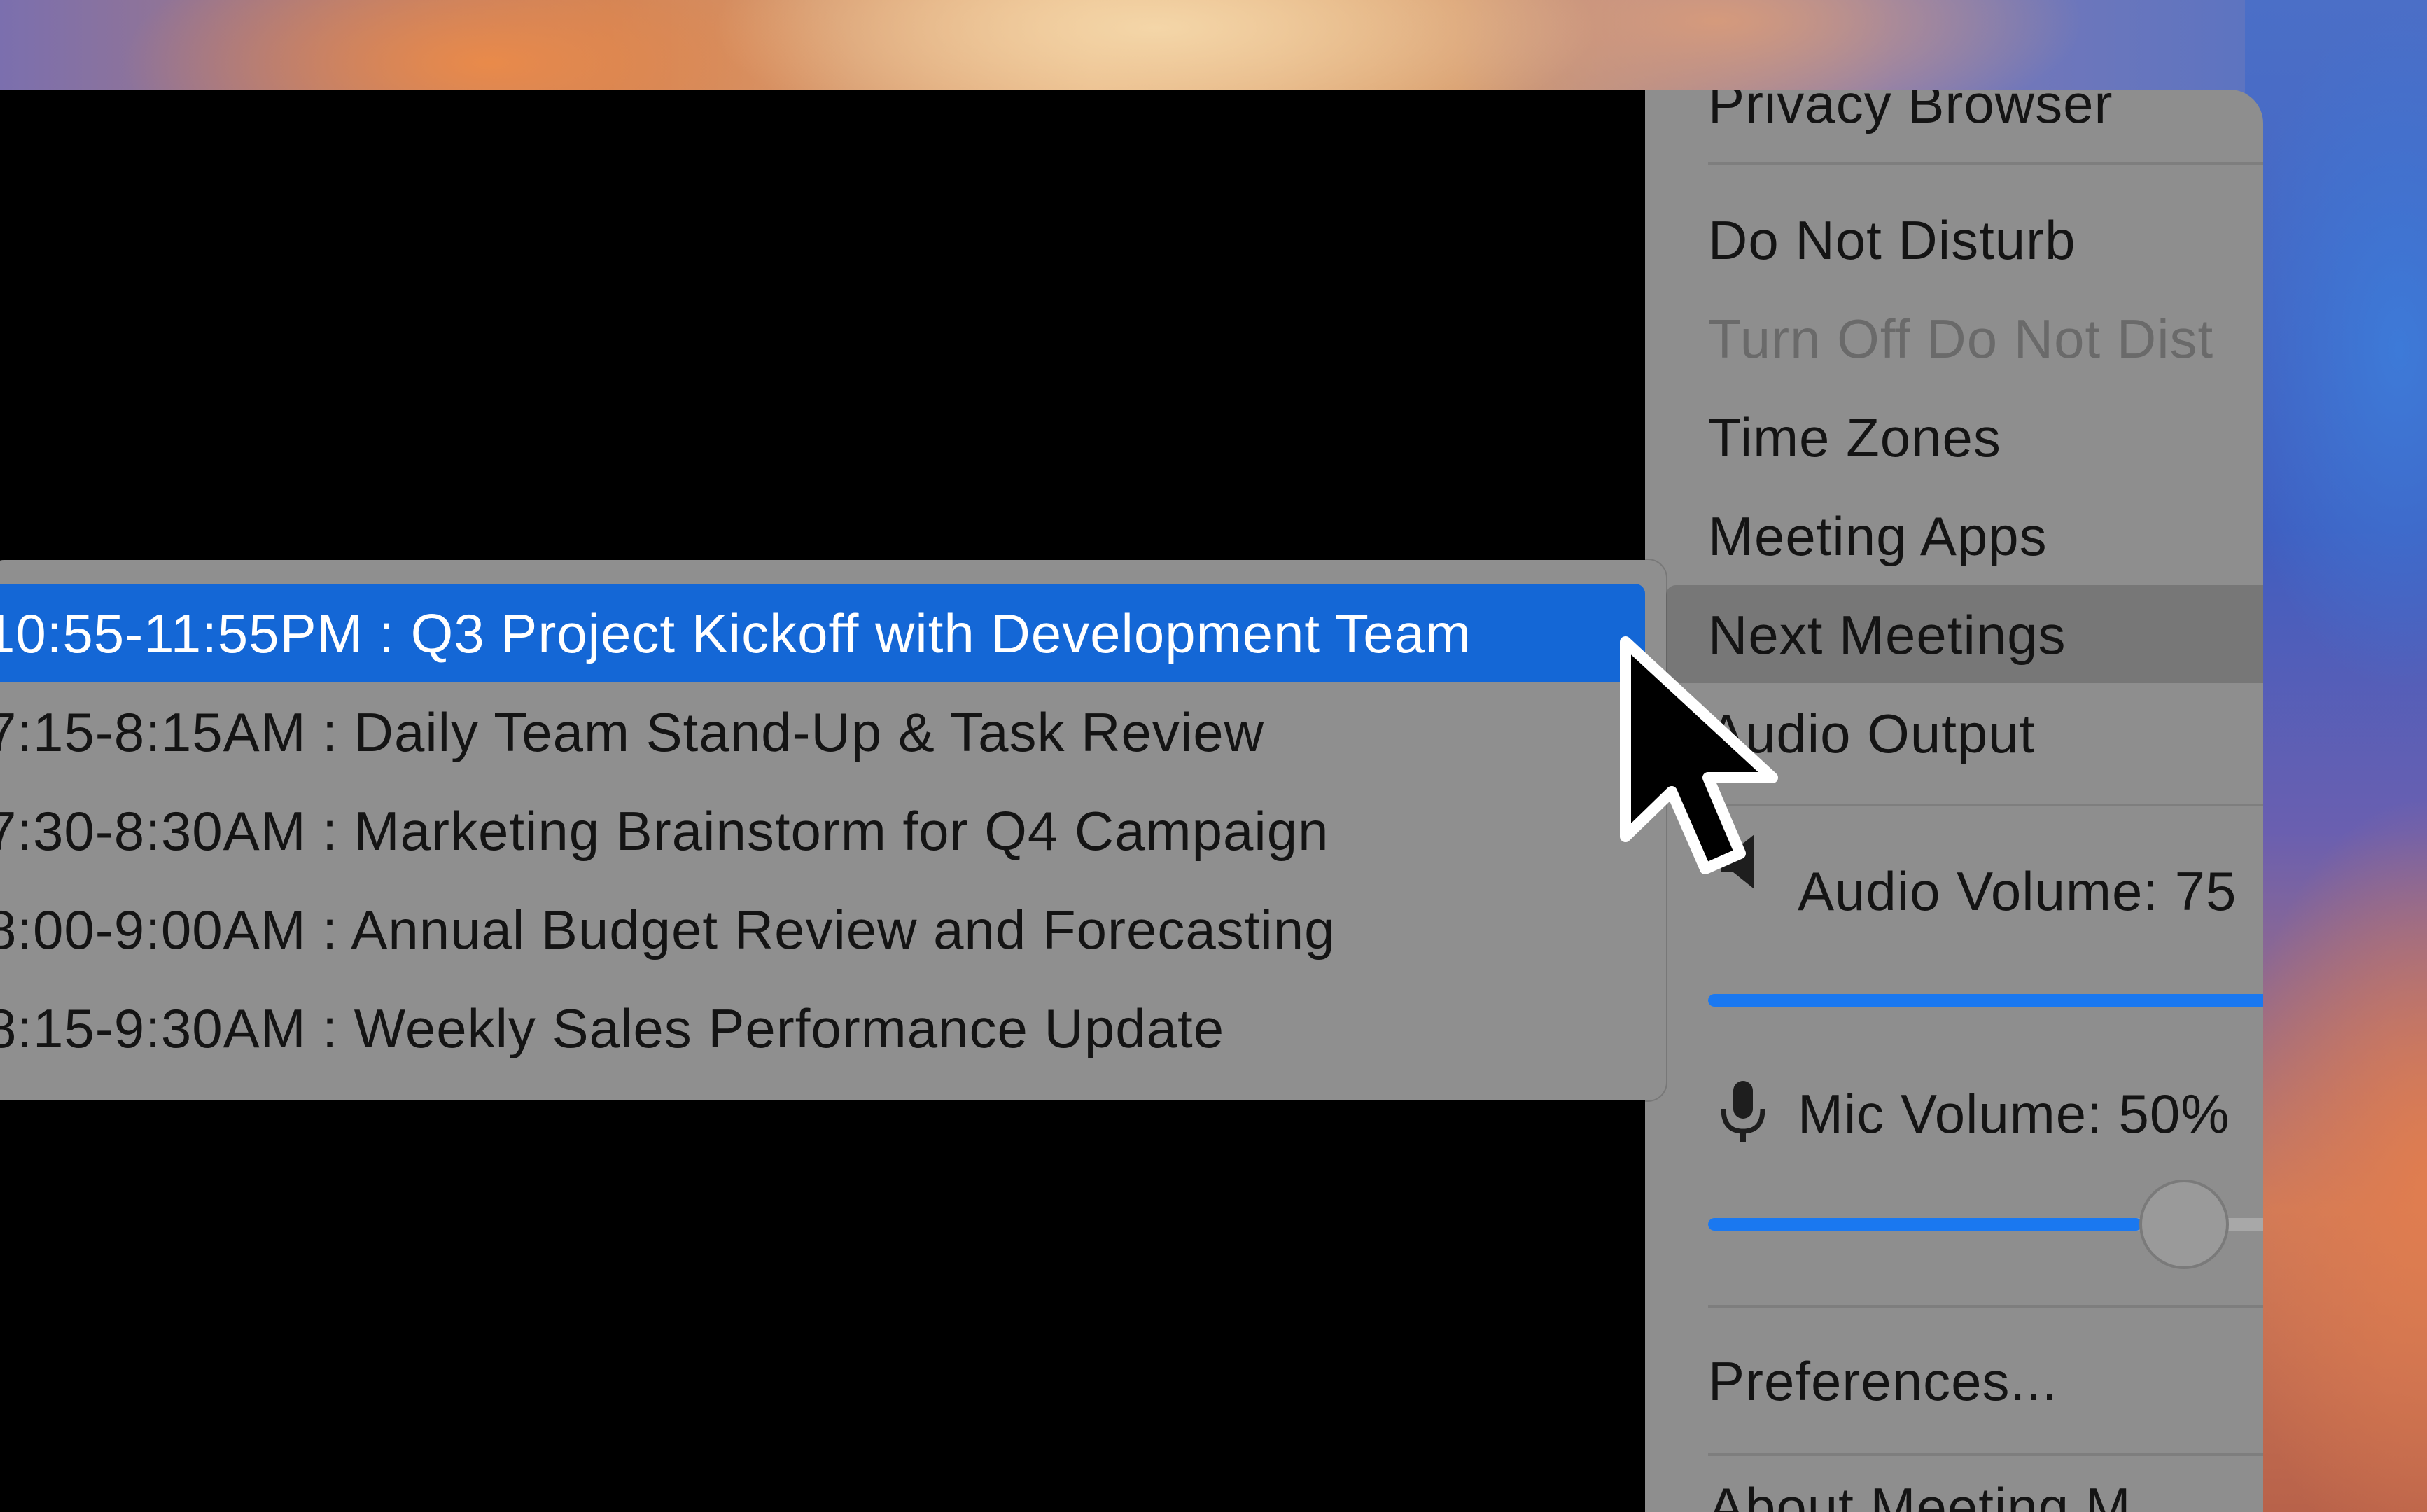 The height and width of the screenshot is (1512, 2427). Describe the element at coordinates (1743, 1110) in the screenshot. I see `microphone-icon` at that location.